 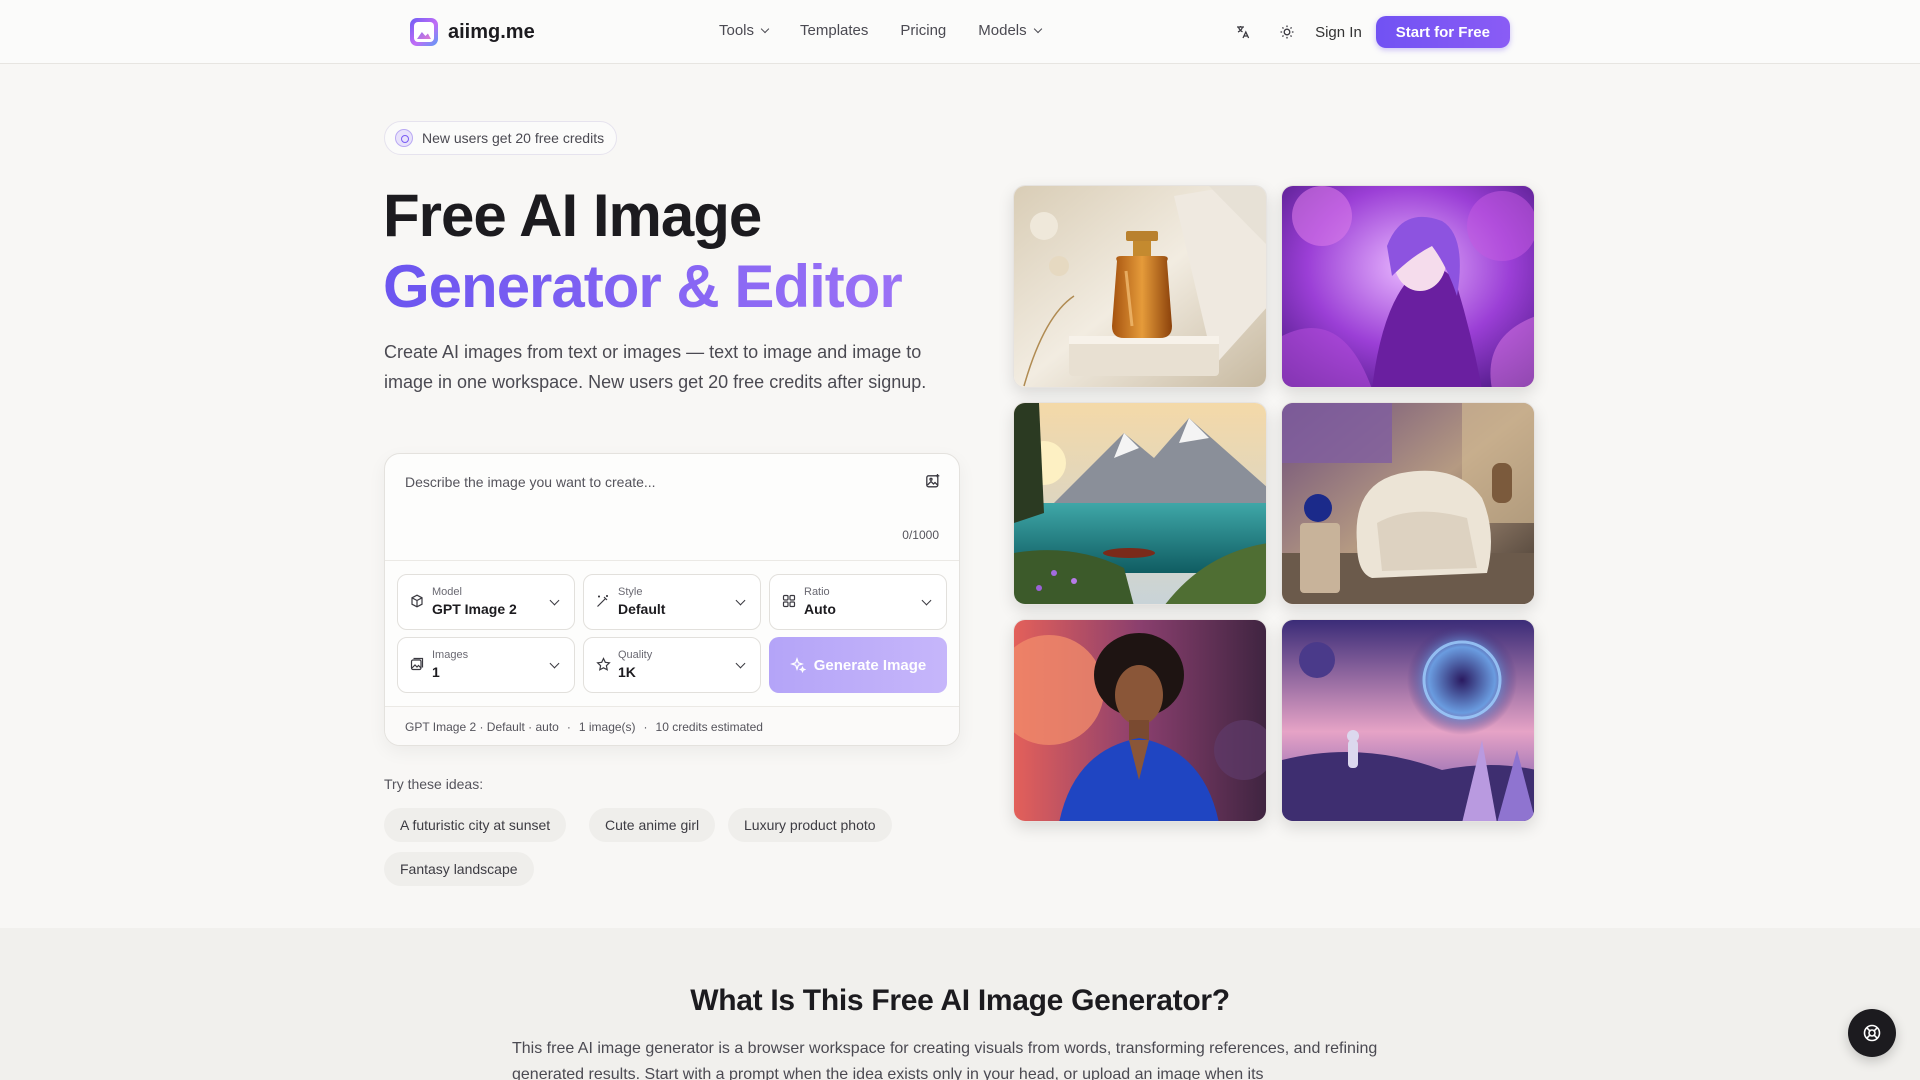 What do you see at coordinates (933, 481) in the screenshot?
I see `image-upload-icon` at bounding box center [933, 481].